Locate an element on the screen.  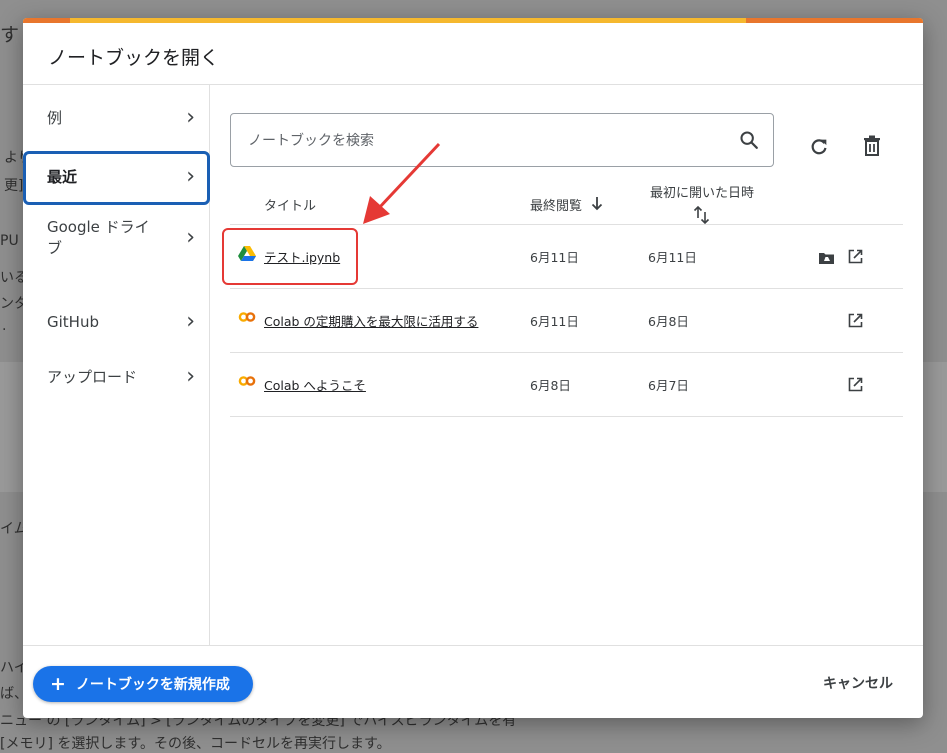
sort-toggle-icon is located at coordinates (702, 215).